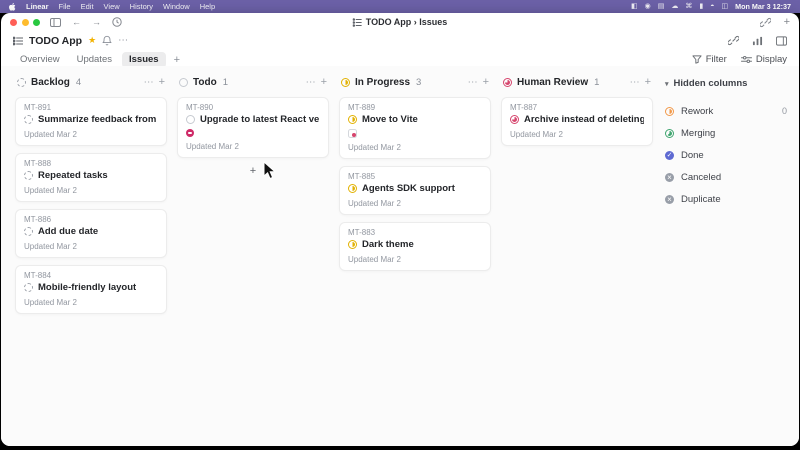 The width and height of the screenshot is (800, 450). What do you see at coordinates (357, 22) in the screenshot?
I see `issues-list-icon` at bounding box center [357, 22].